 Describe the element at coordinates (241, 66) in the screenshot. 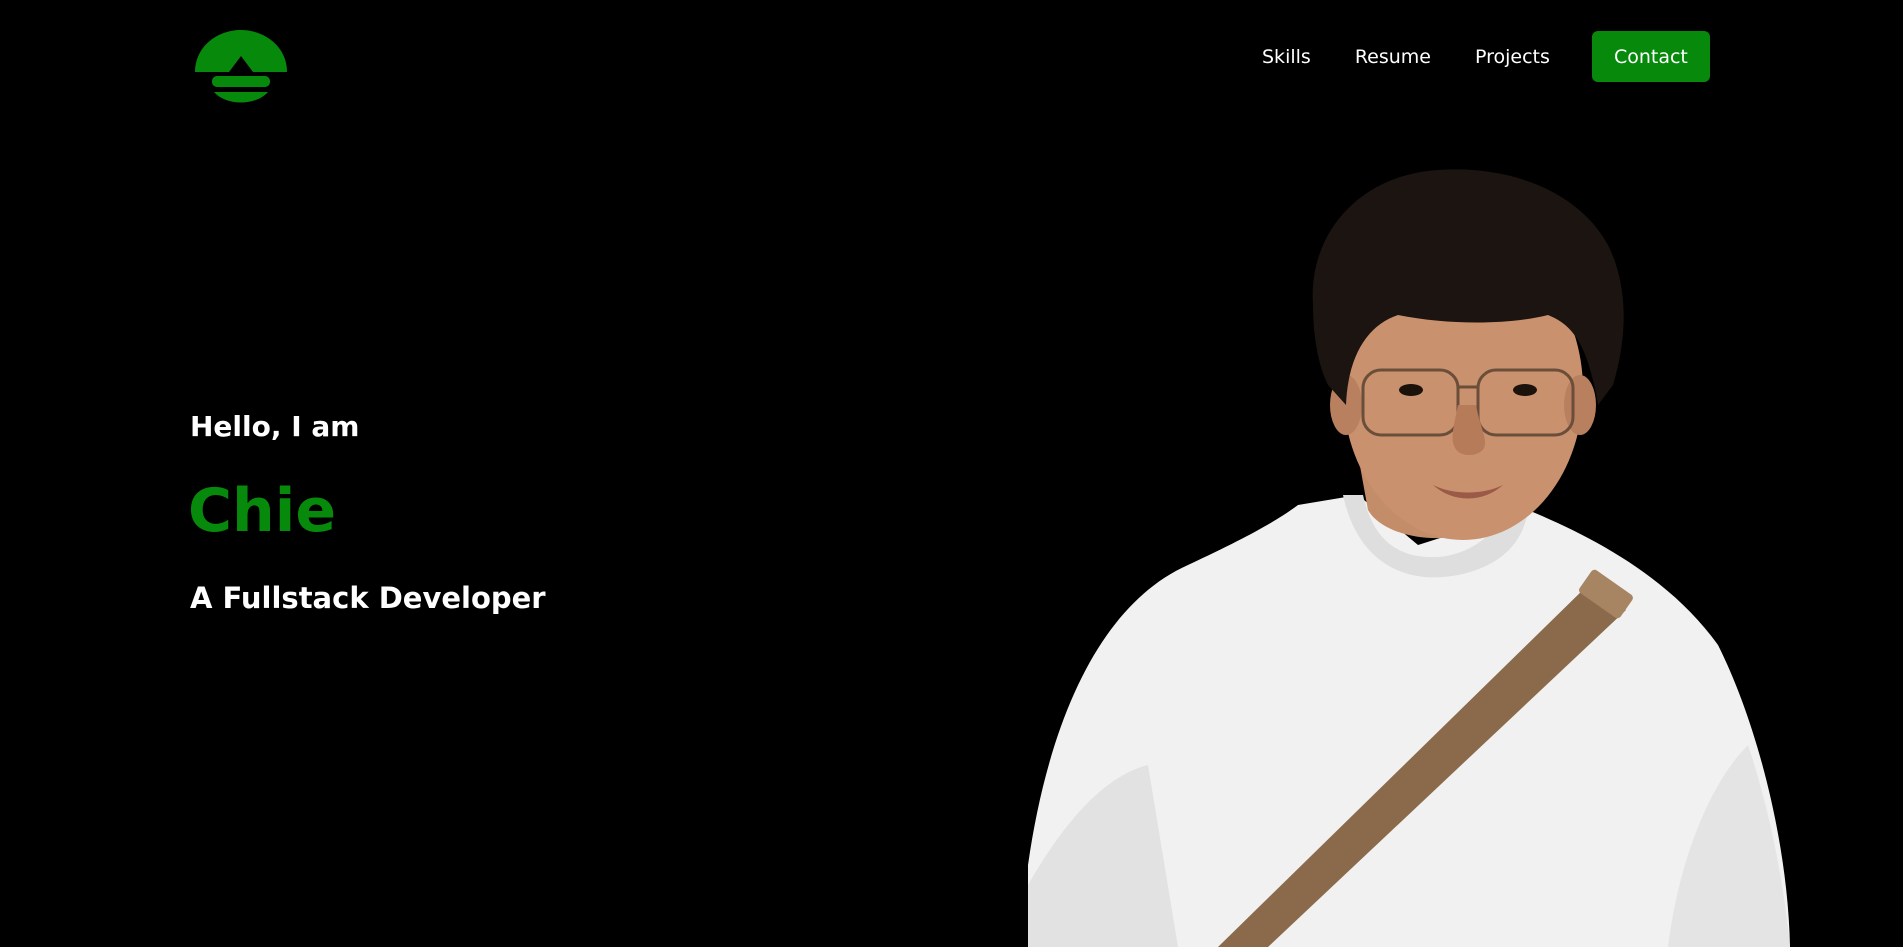

I see `logo-icon` at that location.